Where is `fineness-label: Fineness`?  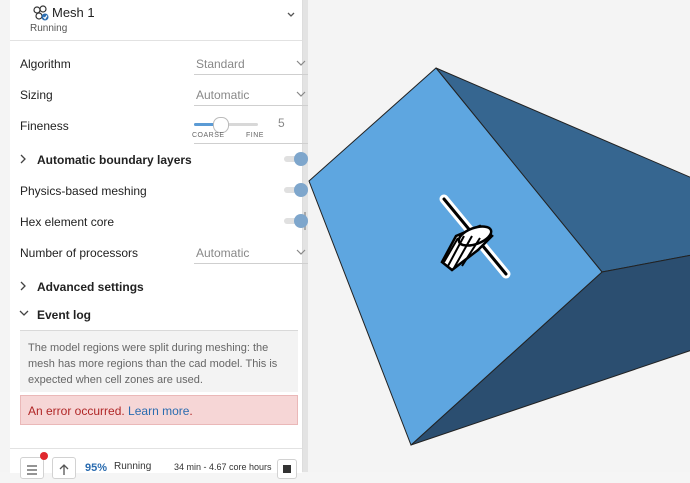
fineness-label: Fineness is located at coordinates (44, 126).